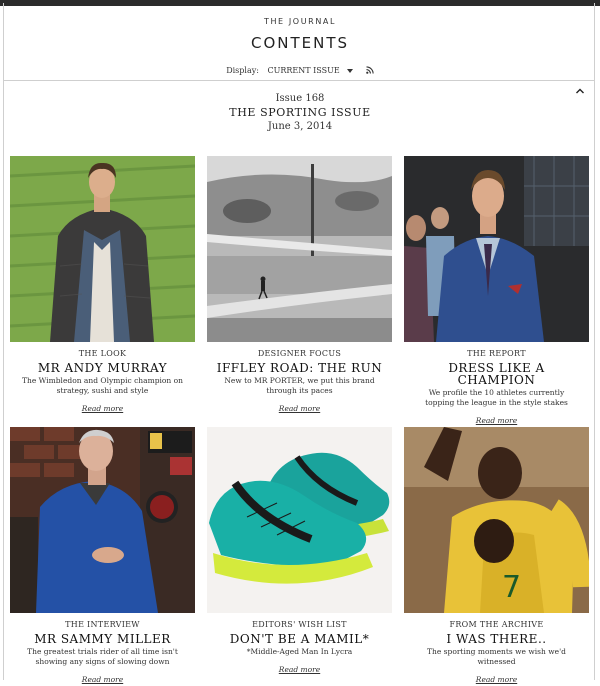 Image resolution: width=600 pixels, height=686 pixels. What do you see at coordinates (497, 374) in the screenshot?
I see `article-headline: DRESS LIKE A CHAMPION` at bounding box center [497, 374].